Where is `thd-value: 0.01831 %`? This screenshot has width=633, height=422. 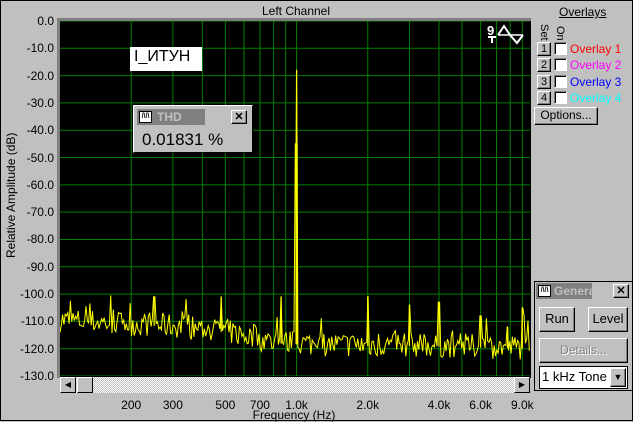 thd-value: 0.01831 % is located at coordinates (183, 139).